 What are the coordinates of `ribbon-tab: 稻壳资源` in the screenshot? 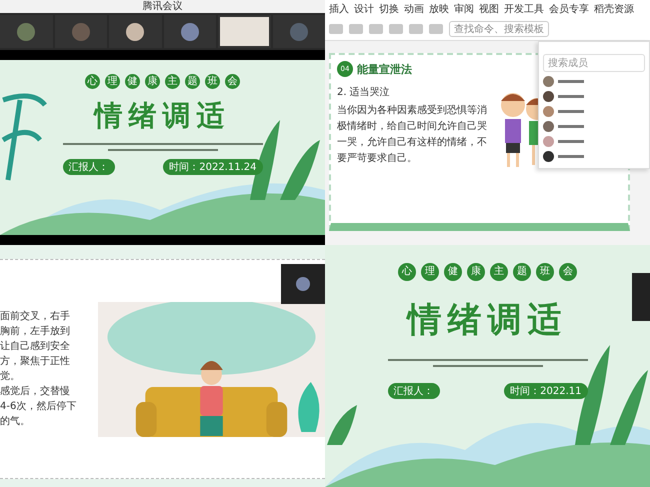 It's located at (614, 9).